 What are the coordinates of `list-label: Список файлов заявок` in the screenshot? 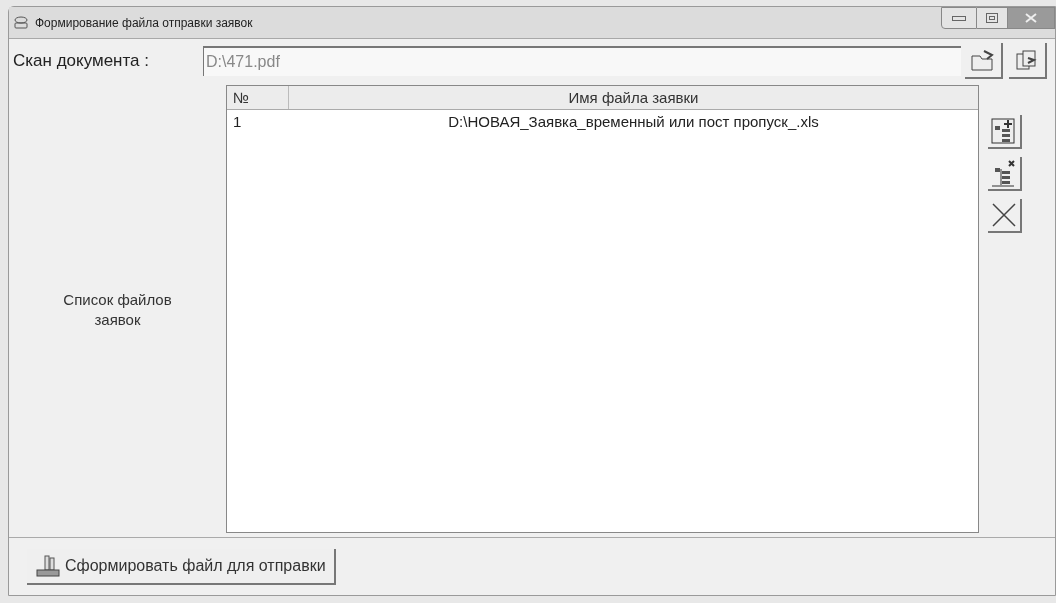 It's located at (117, 310).